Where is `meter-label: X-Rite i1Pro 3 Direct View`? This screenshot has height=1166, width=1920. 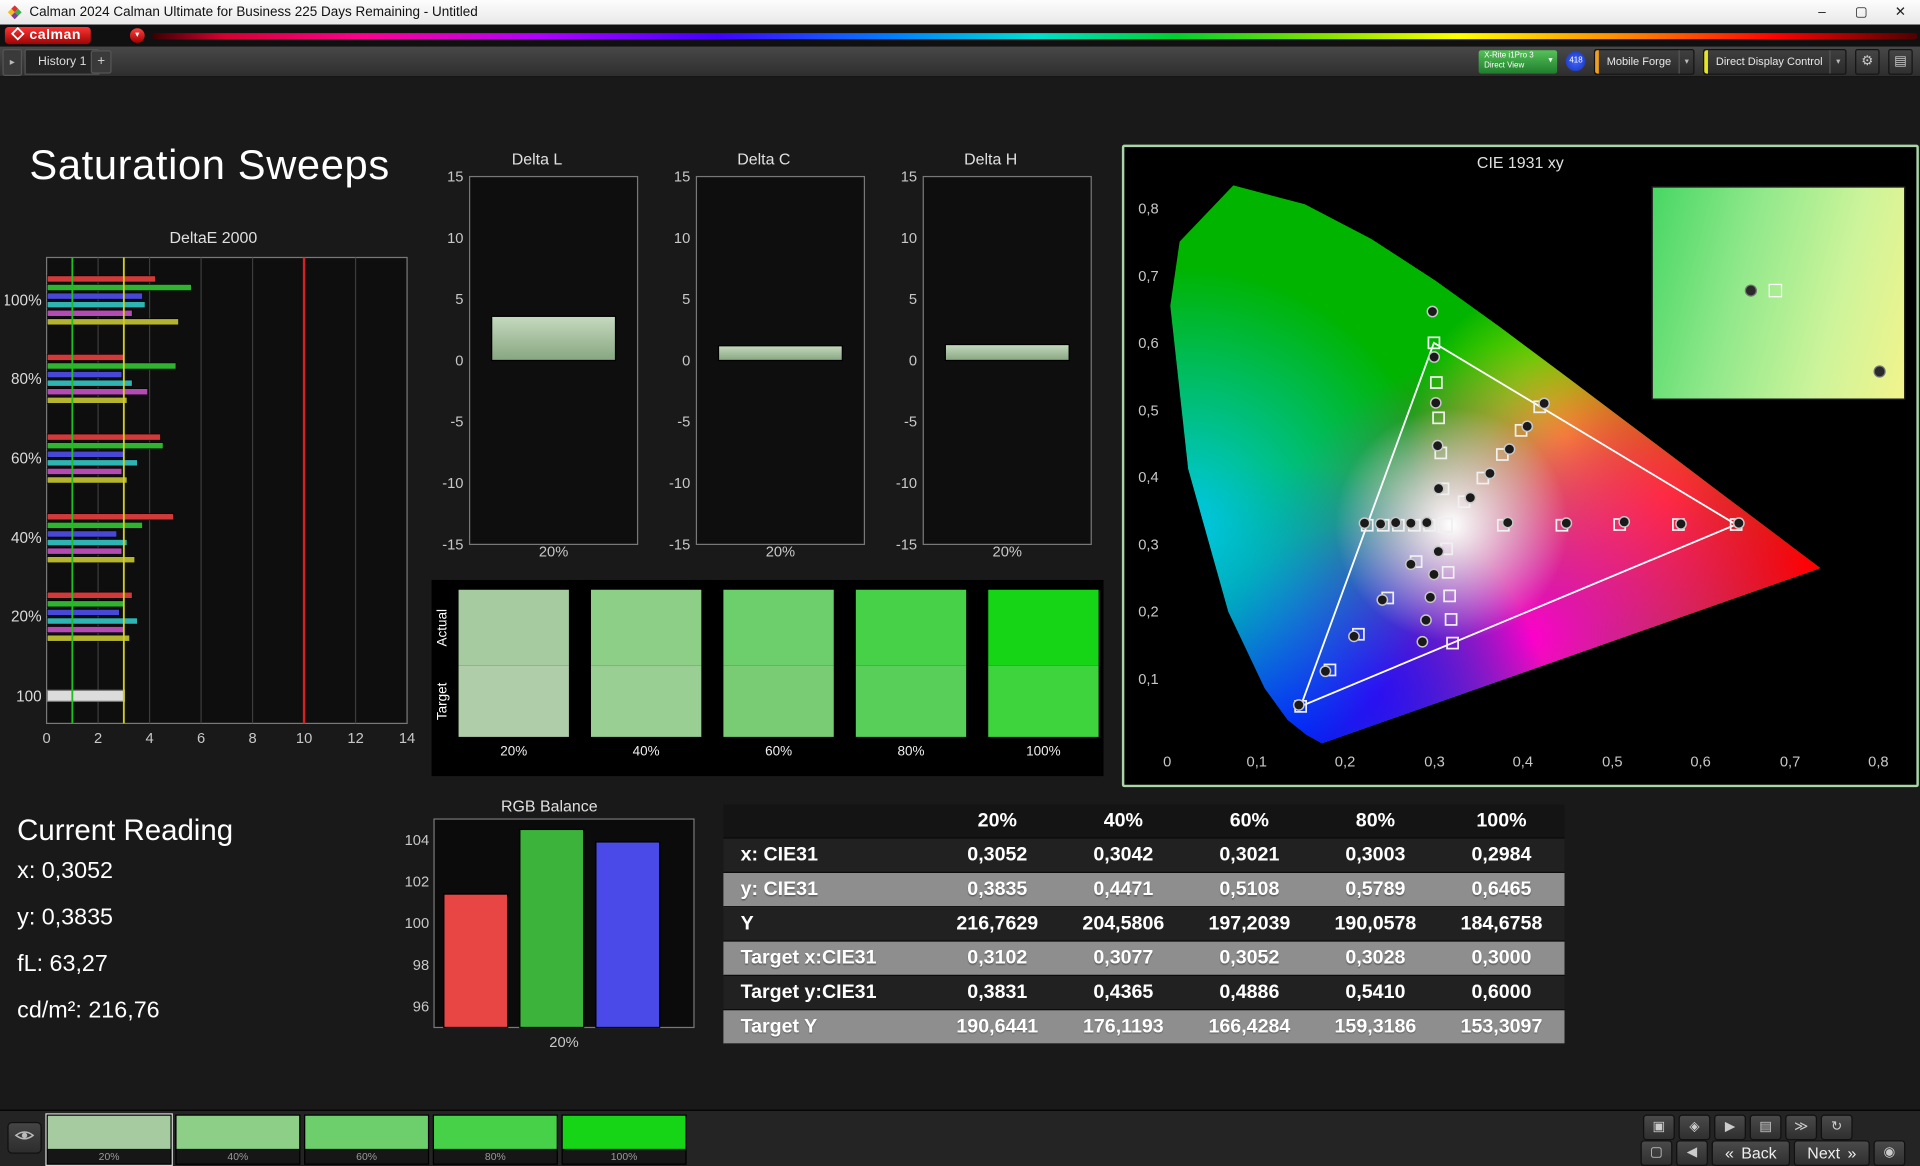
meter-label: X-Rite i1Pro 3 Direct View is located at coordinates (1516, 61).